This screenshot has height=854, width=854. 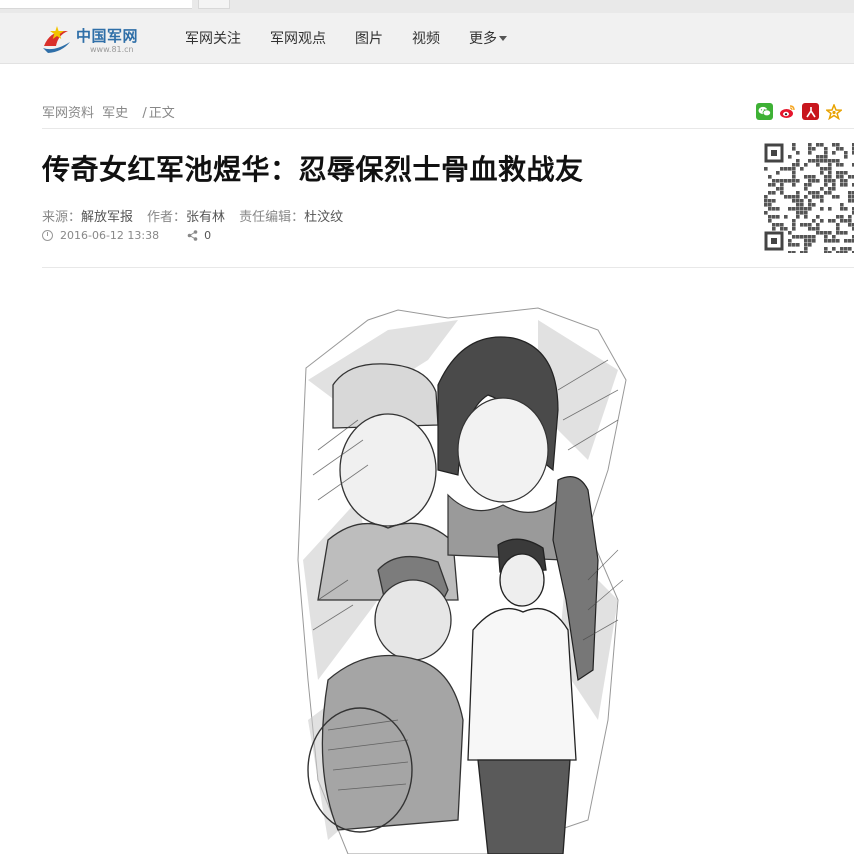 I want to click on article-title: 传奇女红军池煜华：忍辱保烈士骨血救战友, so click(x=313, y=169).